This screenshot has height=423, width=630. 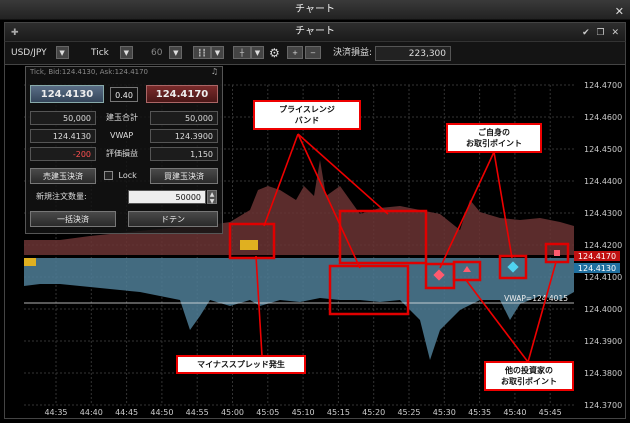 I want to click on doten-button: ドテン, so click(x=173, y=219).